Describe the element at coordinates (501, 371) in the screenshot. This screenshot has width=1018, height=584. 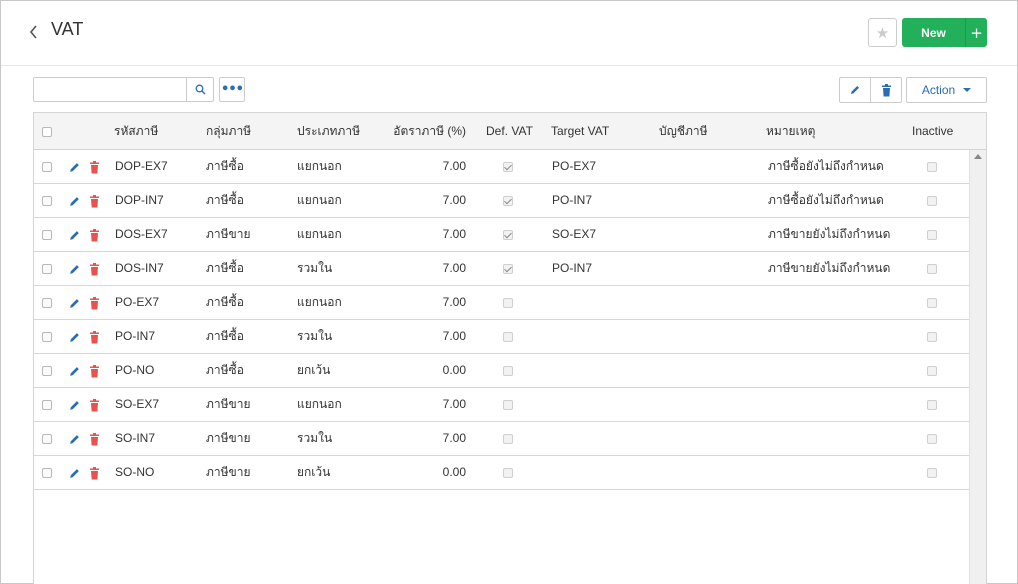
I see `table-row: PO-NO ภาษีซื้อ ยกเว้น 0.00` at that location.